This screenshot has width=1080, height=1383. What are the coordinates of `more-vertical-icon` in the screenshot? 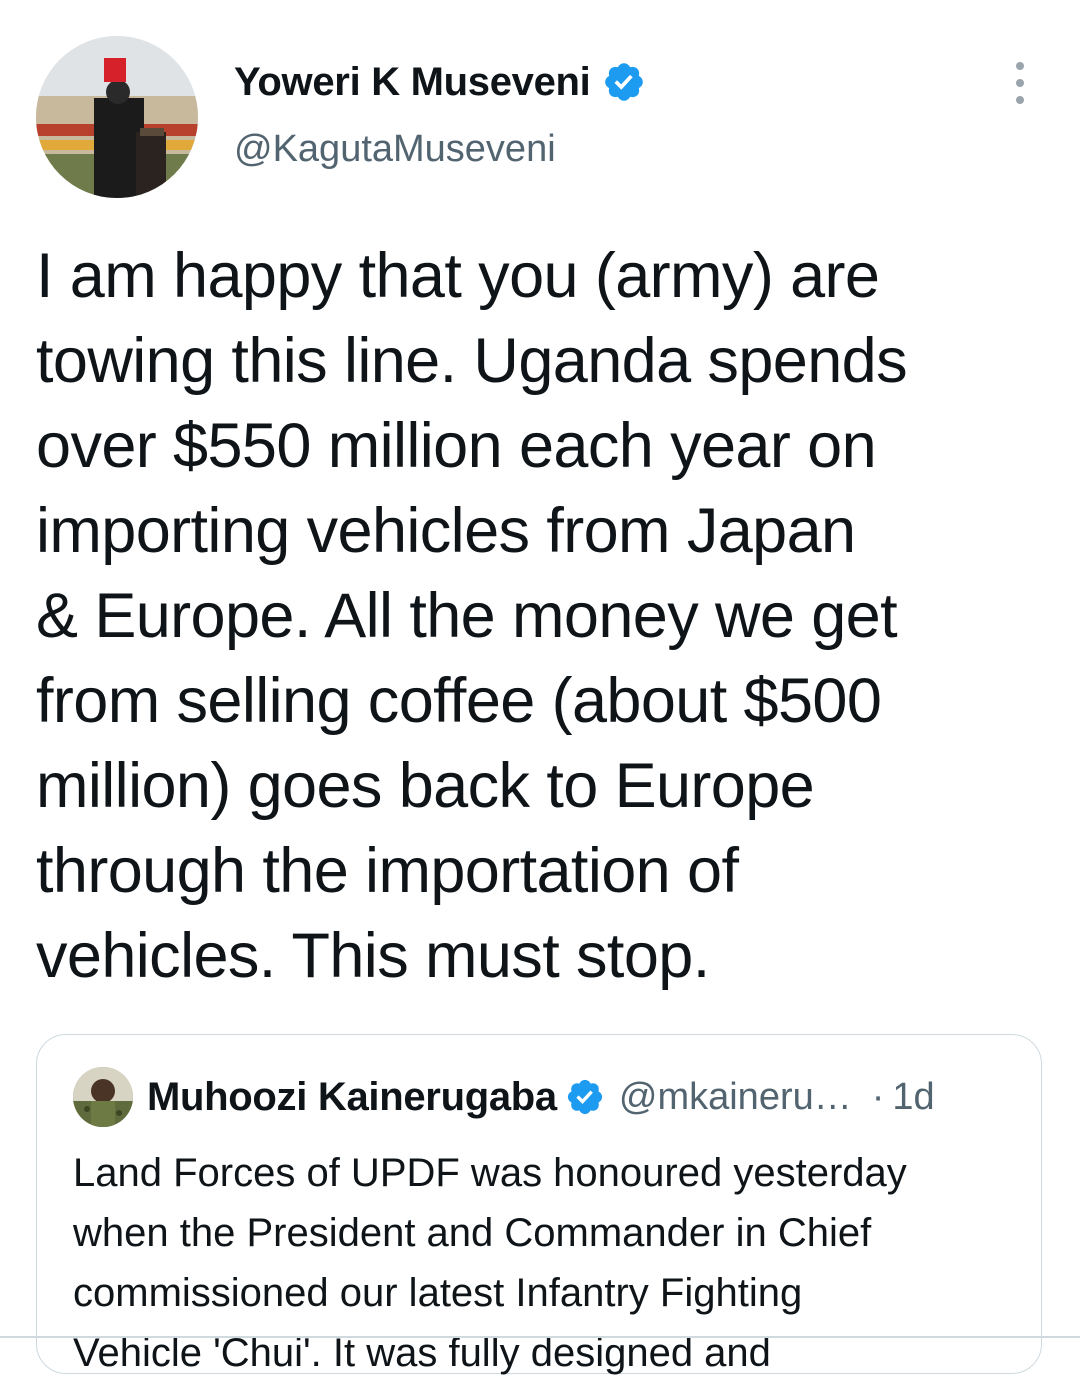 It's located at (1020, 83).